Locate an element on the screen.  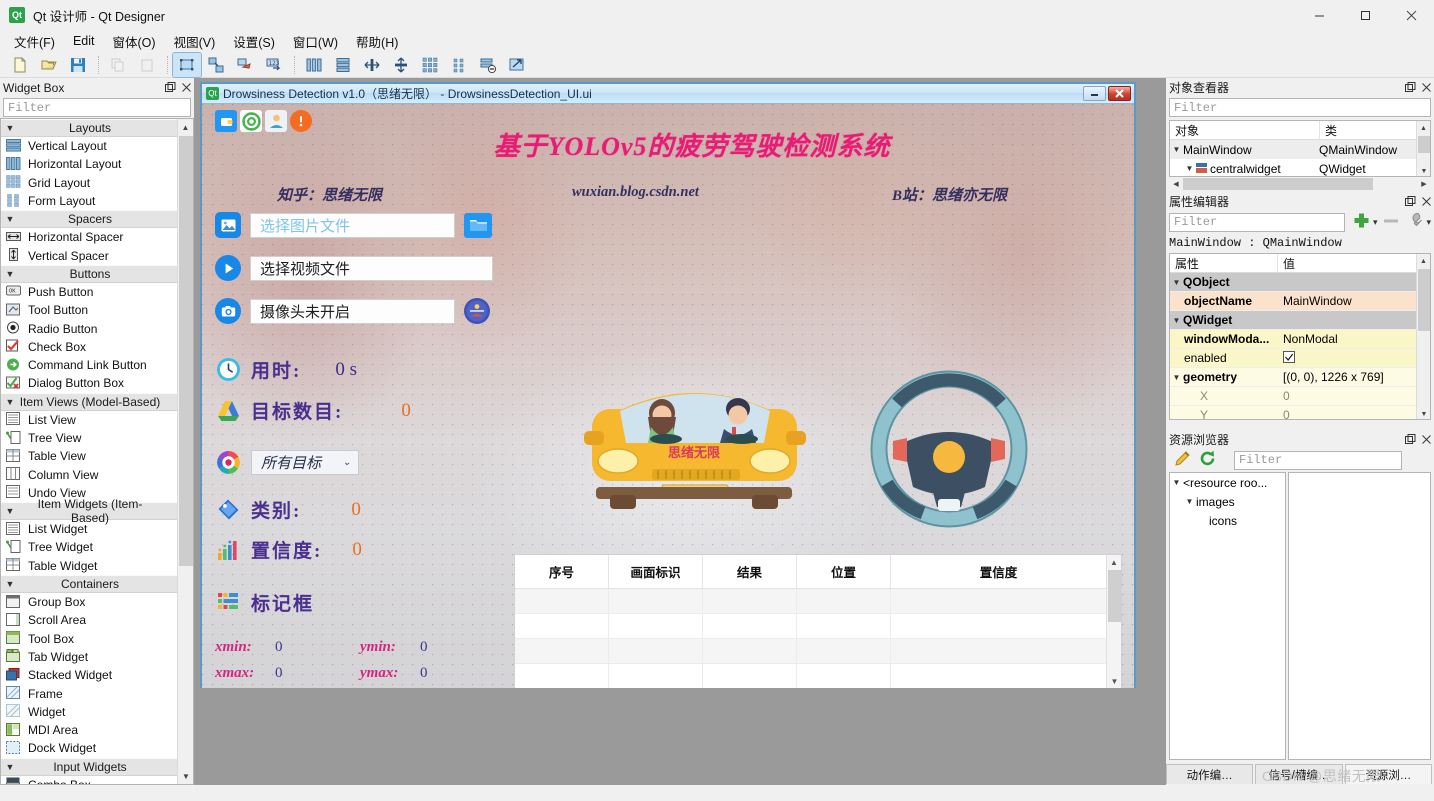
property-value: 0 is located at coordinates (1354, 413).